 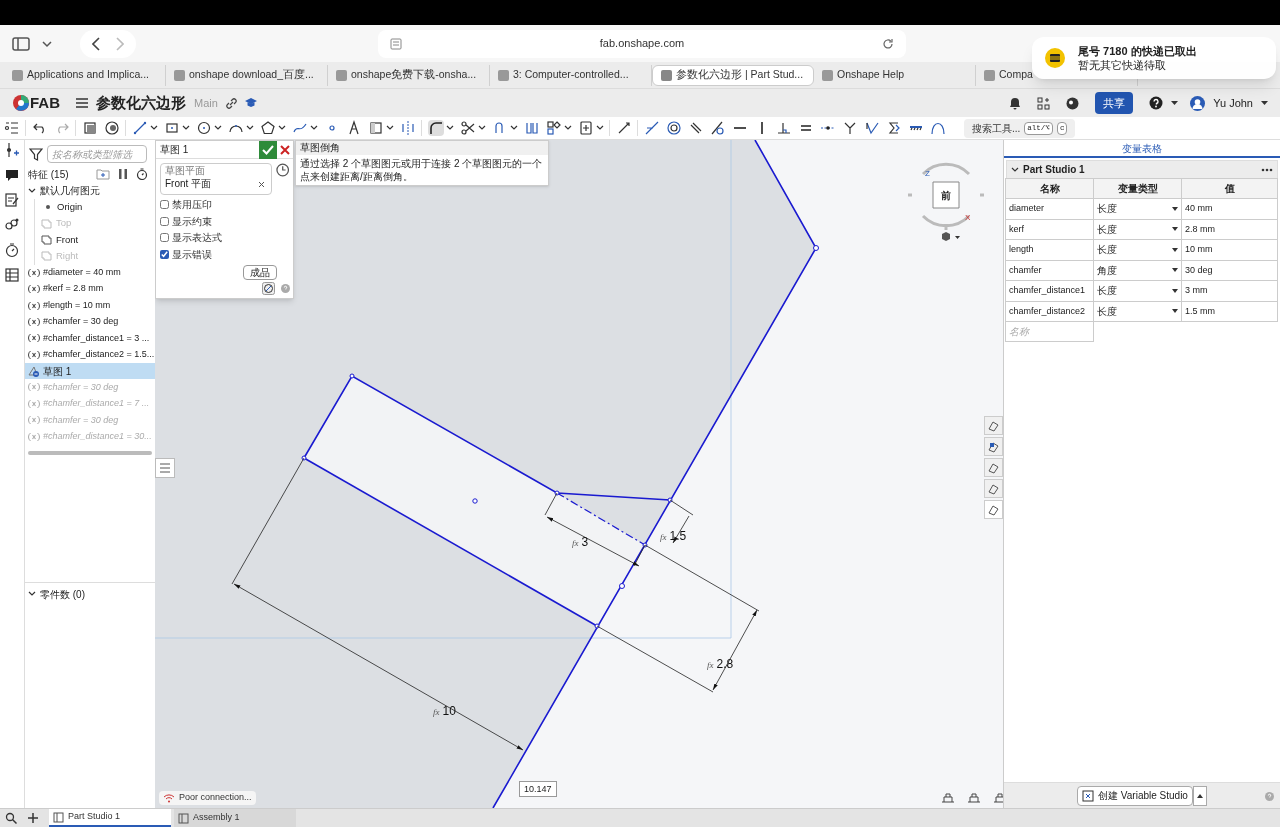 I want to click on back-icon, so click(x=96, y=43).